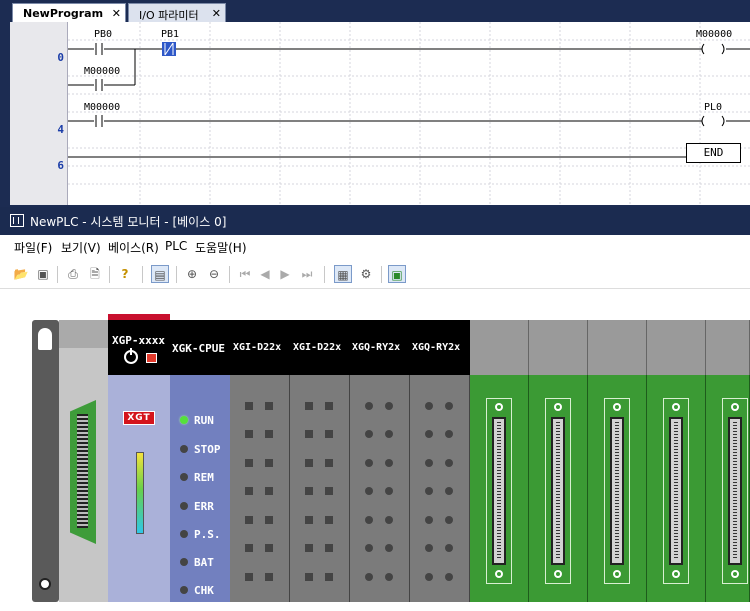 The image size is (750, 611). Describe the element at coordinates (133, 247) in the screenshot. I see `menu-base: 베이스(R)` at that location.